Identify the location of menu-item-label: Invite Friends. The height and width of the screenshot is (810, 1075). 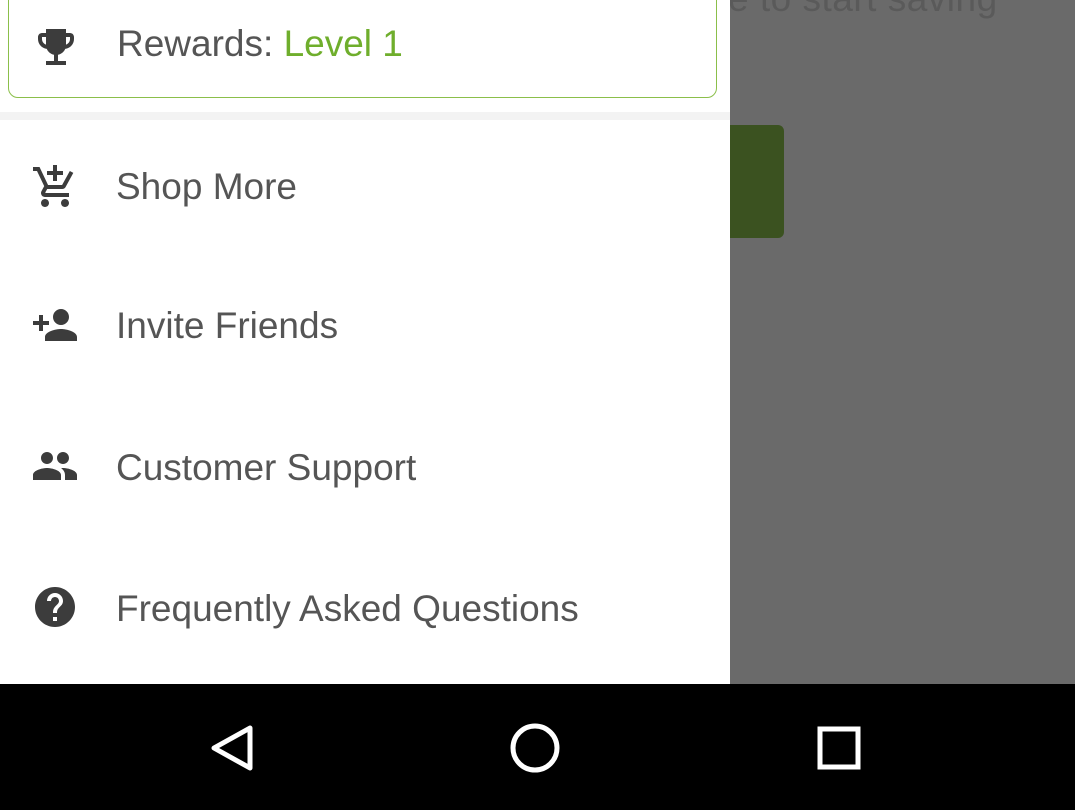
(227, 325).